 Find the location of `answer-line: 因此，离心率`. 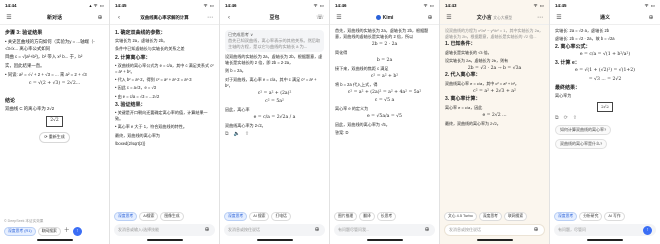

answer-line: 因此，离心率 is located at coordinates (237, 109).